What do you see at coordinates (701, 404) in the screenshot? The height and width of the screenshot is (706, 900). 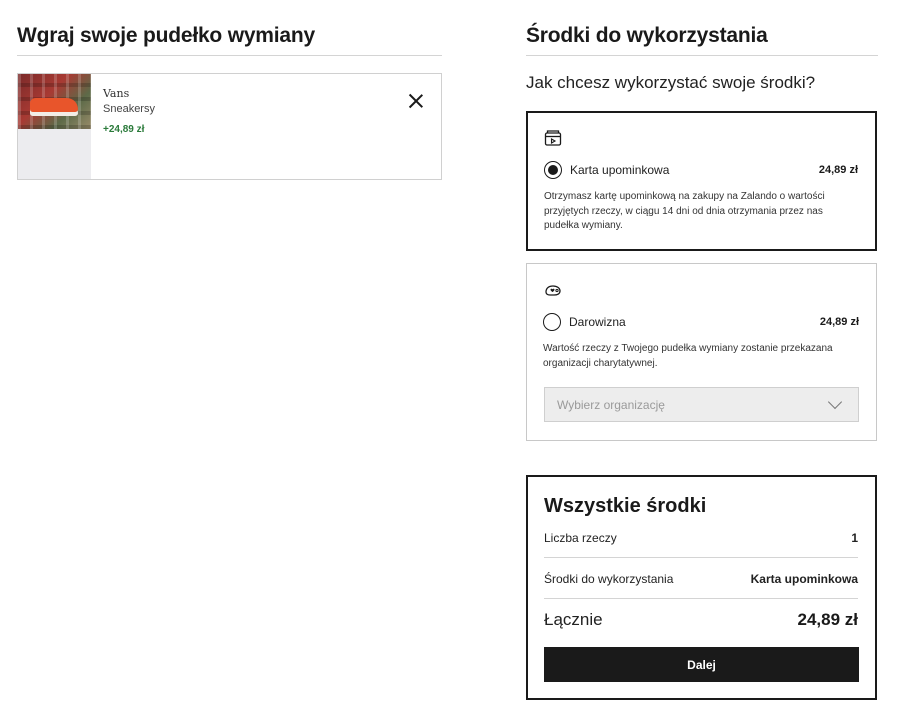 I see `organization-select: Wybierz organizację` at bounding box center [701, 404].